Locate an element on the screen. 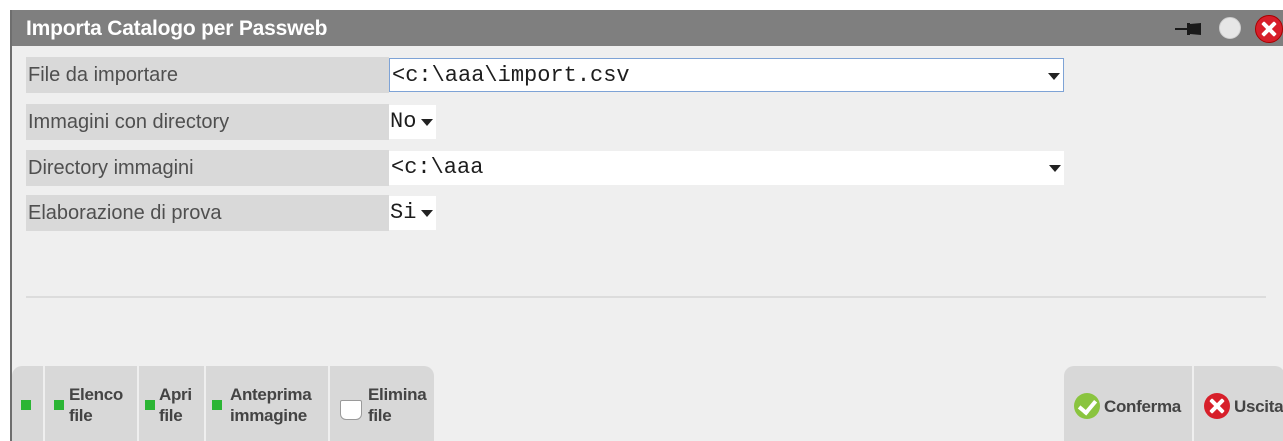  trash-icon is located at coordinates (351, 410).